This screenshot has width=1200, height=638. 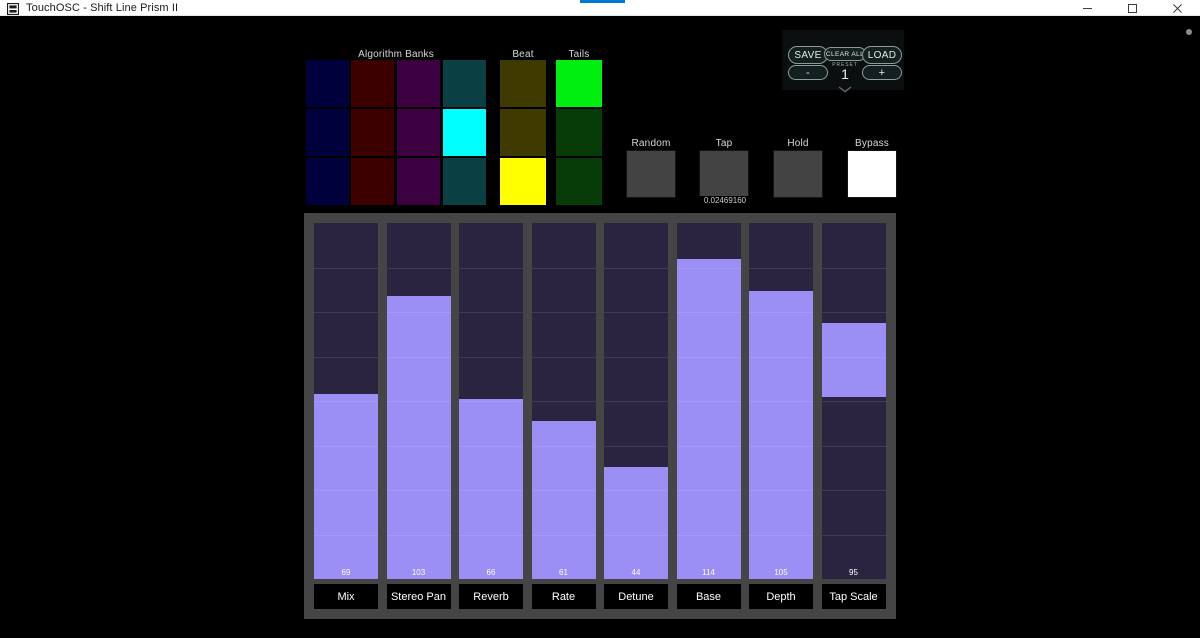 I want to click on preset-decrement-button: -, so click(x=808, y=72).